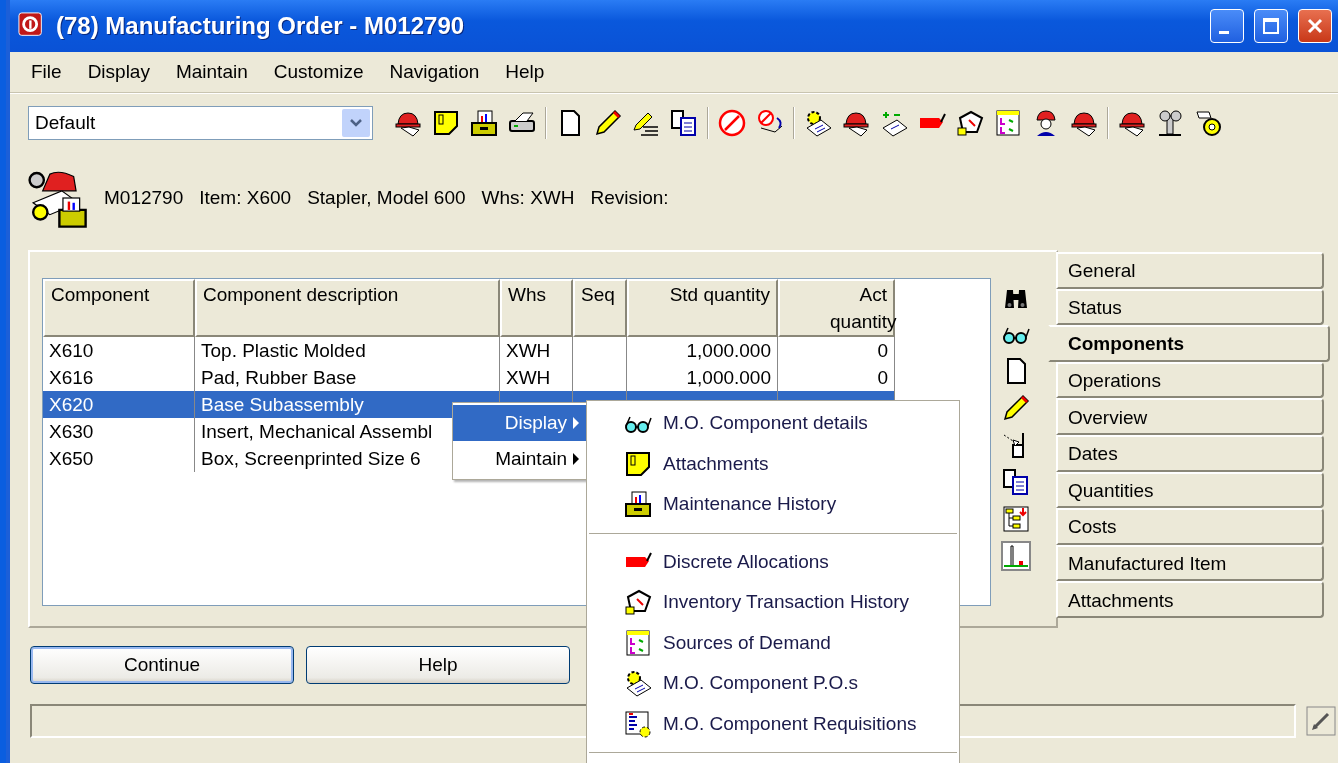 Image resolution: width=1338 pixels, height=763 pixels. Describe the element at coordinates (600, 308) in the screenshot. I see `column-header: Seq` at that location.